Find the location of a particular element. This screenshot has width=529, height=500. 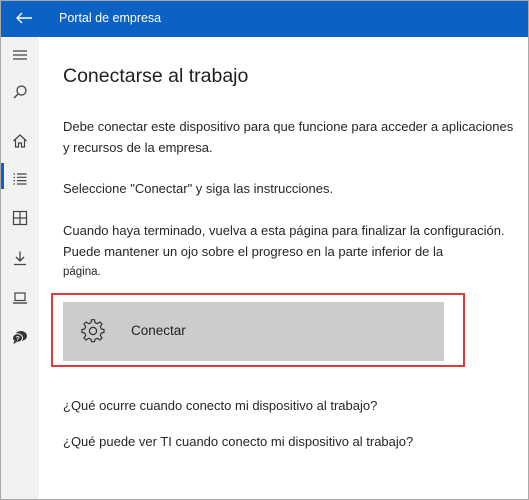

back-button is located at coordinates (24, 18).